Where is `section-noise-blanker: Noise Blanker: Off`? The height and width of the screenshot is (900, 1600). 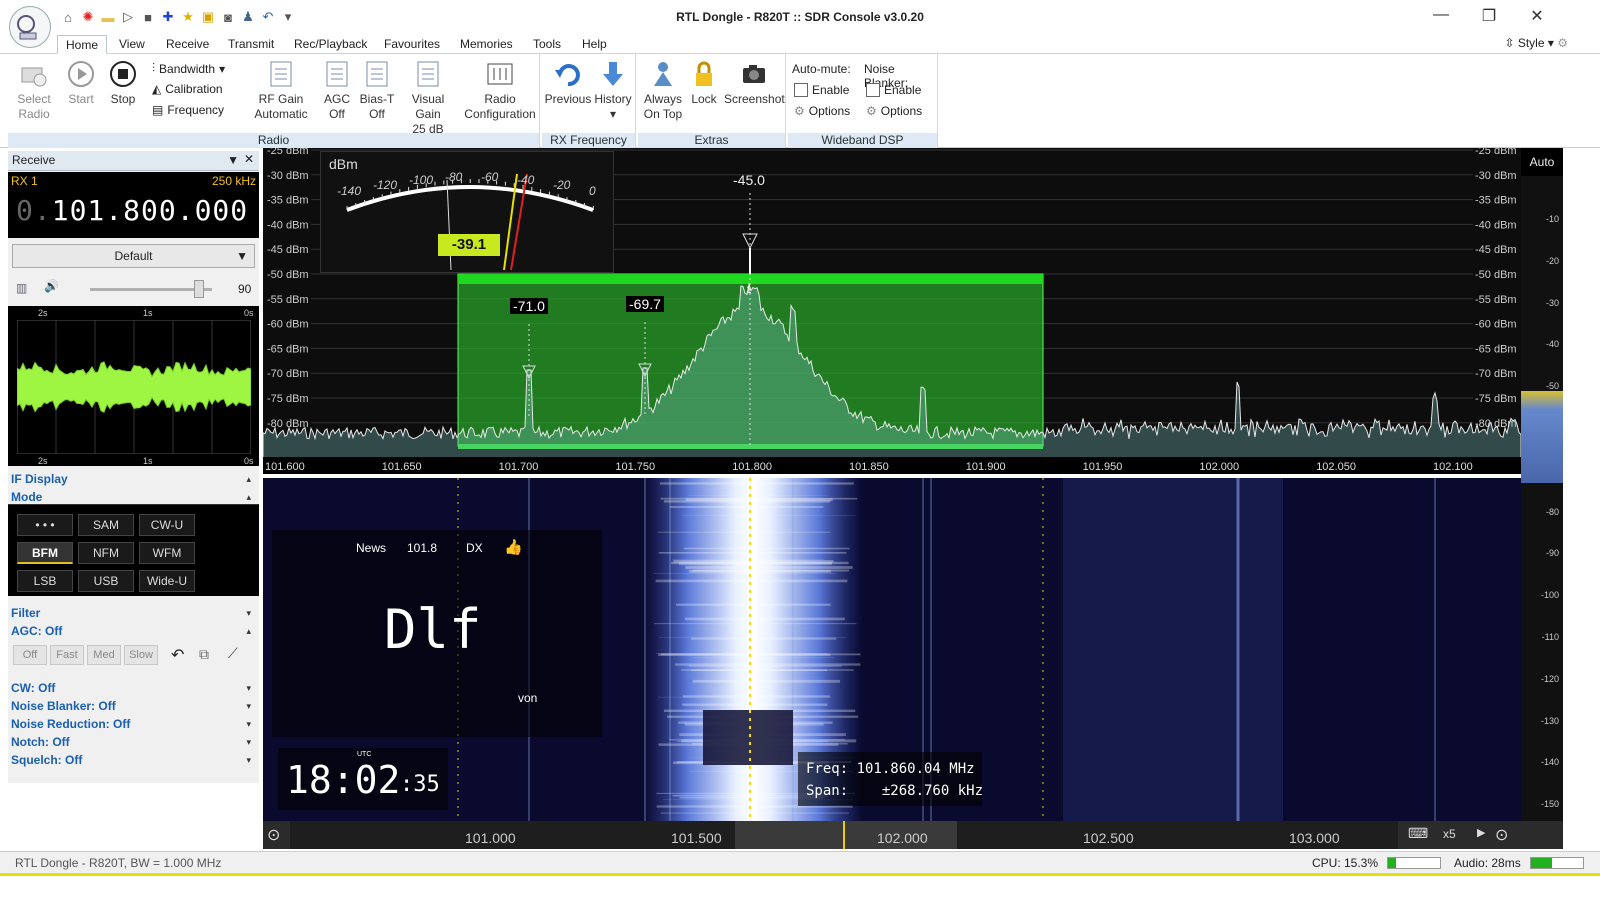 section-noise-blanker: Noise Blanker: Off is located at coordinates (63, 706).